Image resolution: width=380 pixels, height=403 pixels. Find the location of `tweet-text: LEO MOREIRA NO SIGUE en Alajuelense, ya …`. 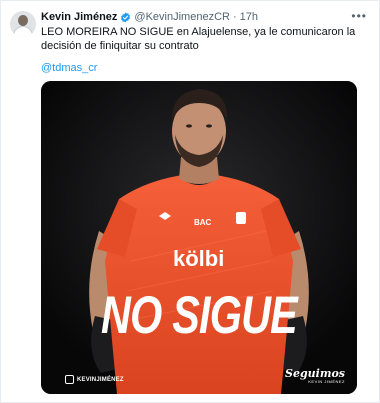

tweet-text: LEO MOREIRA NO SIGUE en Alajuelense, ya … is located at coordinates (198, 39).